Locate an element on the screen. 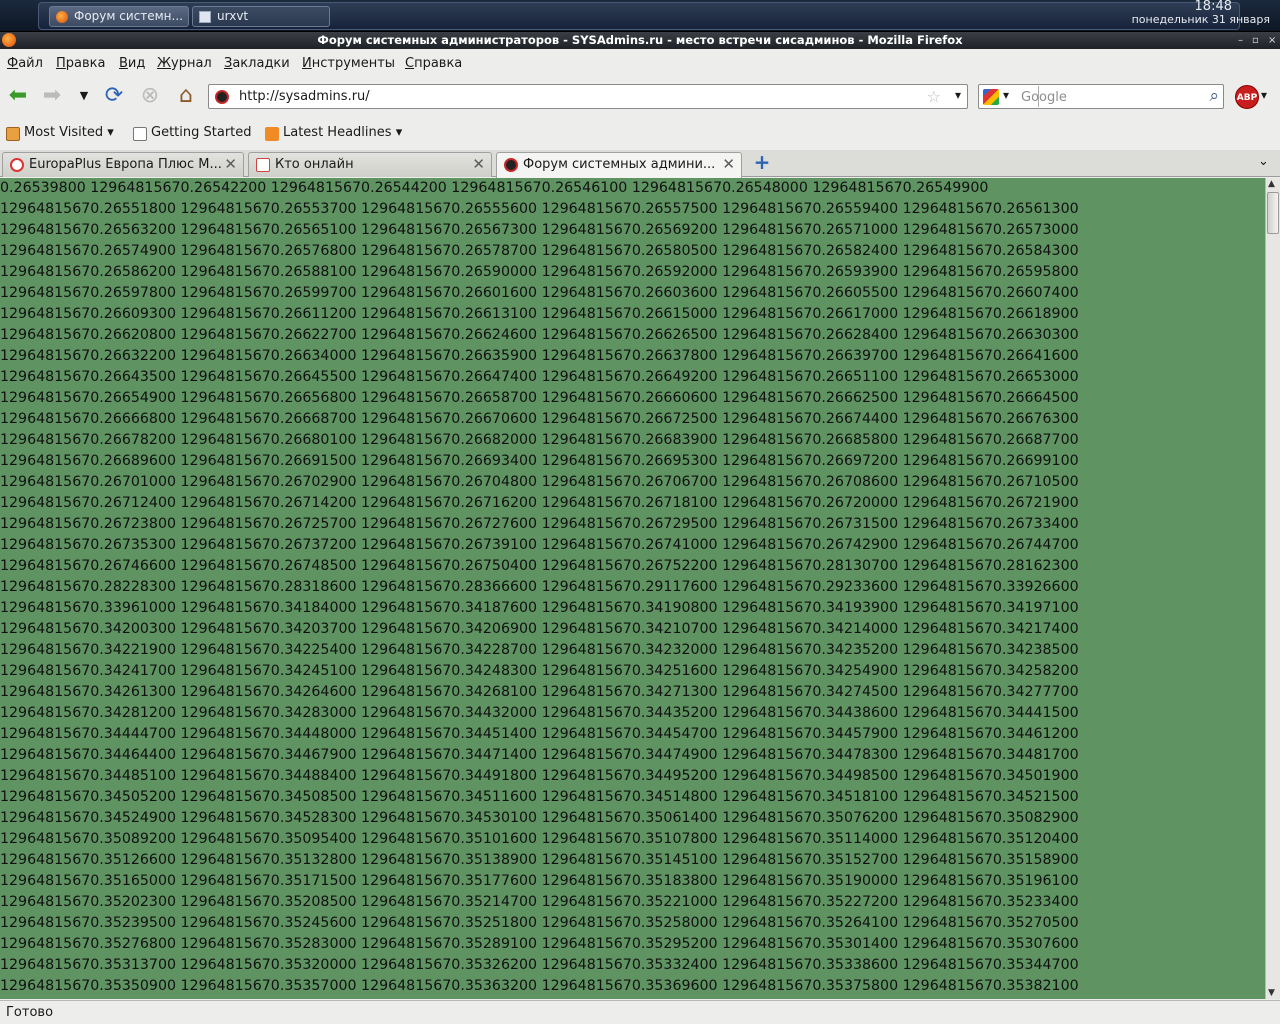 This screenshot has height=1024, width=1280. reload-icon: ⟳ is located at coordinates (114, 96).